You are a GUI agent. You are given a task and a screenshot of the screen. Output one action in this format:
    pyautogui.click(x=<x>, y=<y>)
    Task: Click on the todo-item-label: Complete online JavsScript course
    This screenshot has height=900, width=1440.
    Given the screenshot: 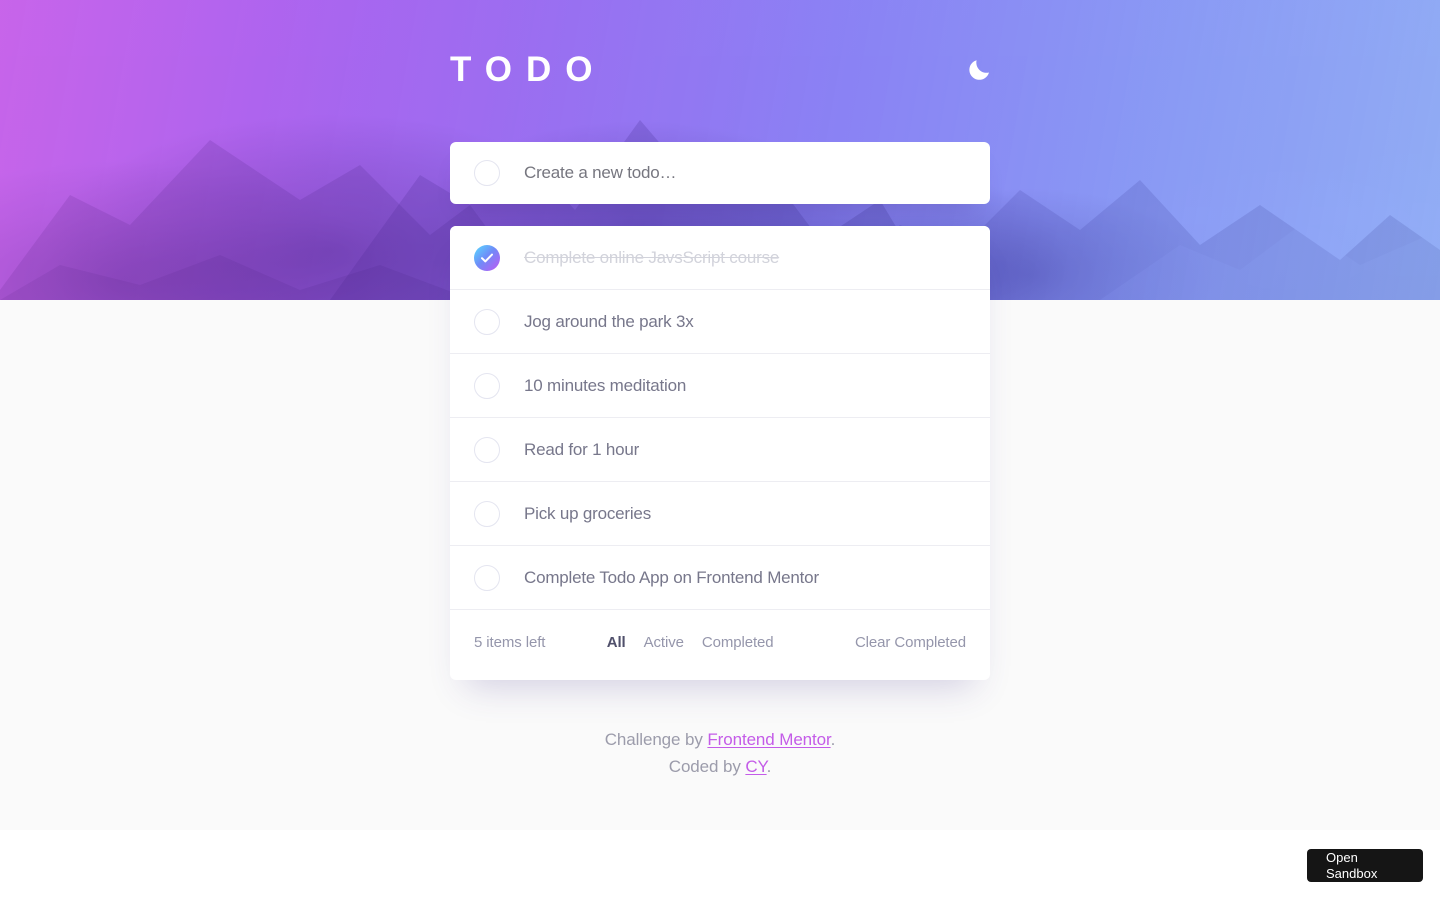 What is the action you would take?
    pyautogui.click(x=652, y=257)
    